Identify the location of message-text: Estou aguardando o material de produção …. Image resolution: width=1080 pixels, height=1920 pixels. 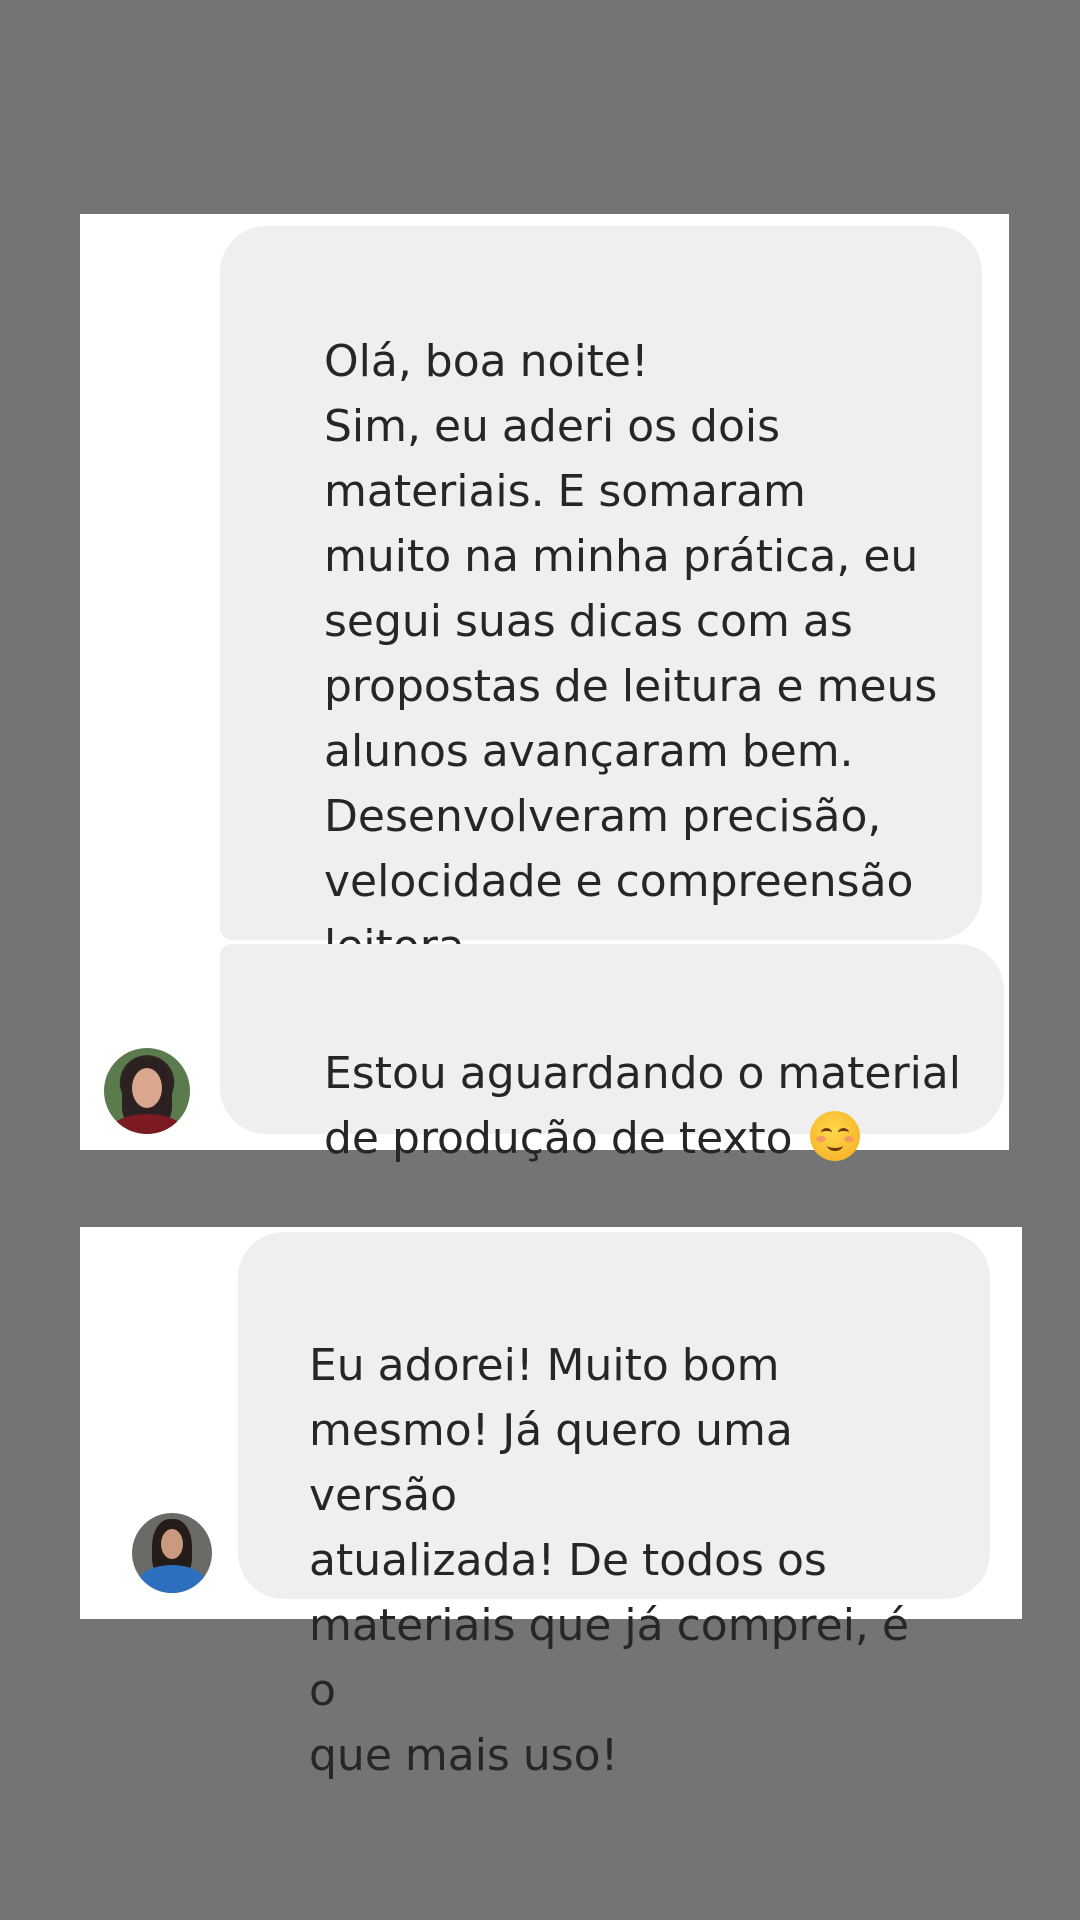
(642, 1106).